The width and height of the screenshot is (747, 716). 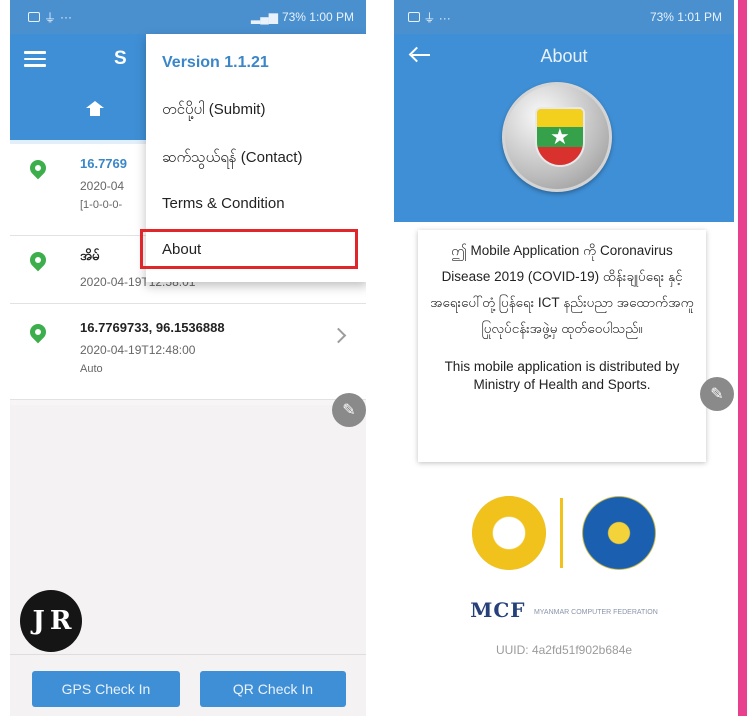 What do you see at coordinates (215, 62) in the screenshot?
I see `menu-version: Version 1.1.21` at bounding box center [215, 62].